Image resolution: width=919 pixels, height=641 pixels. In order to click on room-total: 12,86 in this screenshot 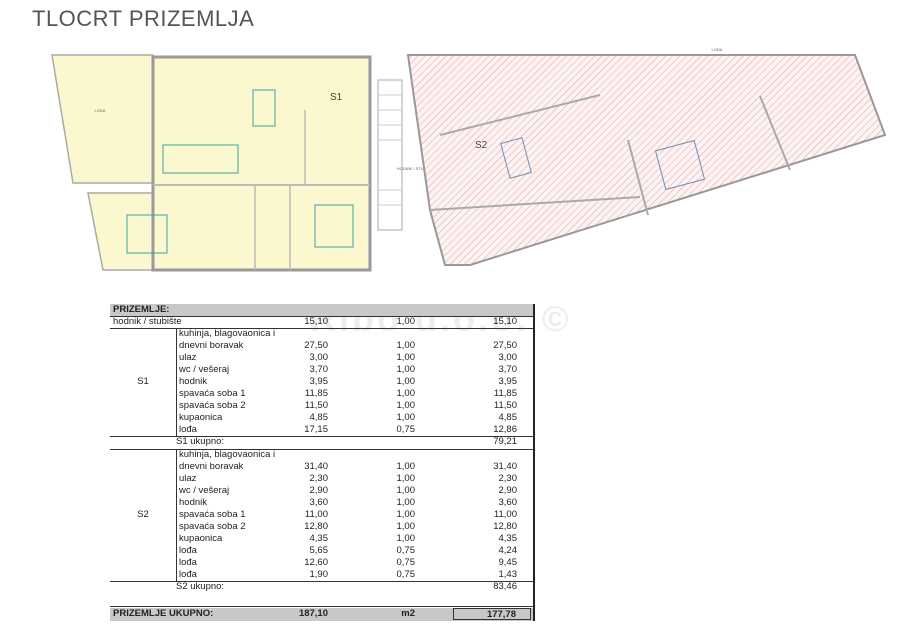, I will do `click(505, 429)`.